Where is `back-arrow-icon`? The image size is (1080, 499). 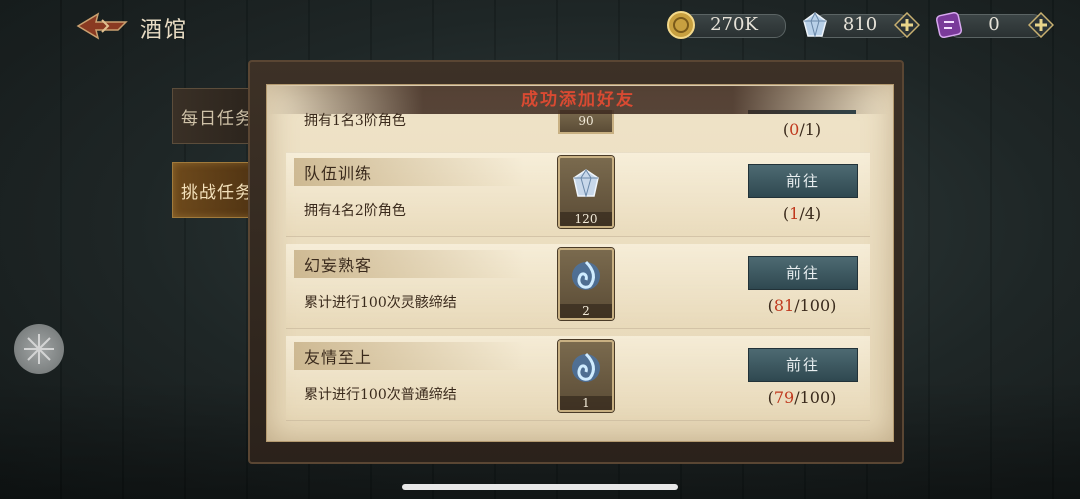 back-arrow-icon is located at coordinates (102, 26).